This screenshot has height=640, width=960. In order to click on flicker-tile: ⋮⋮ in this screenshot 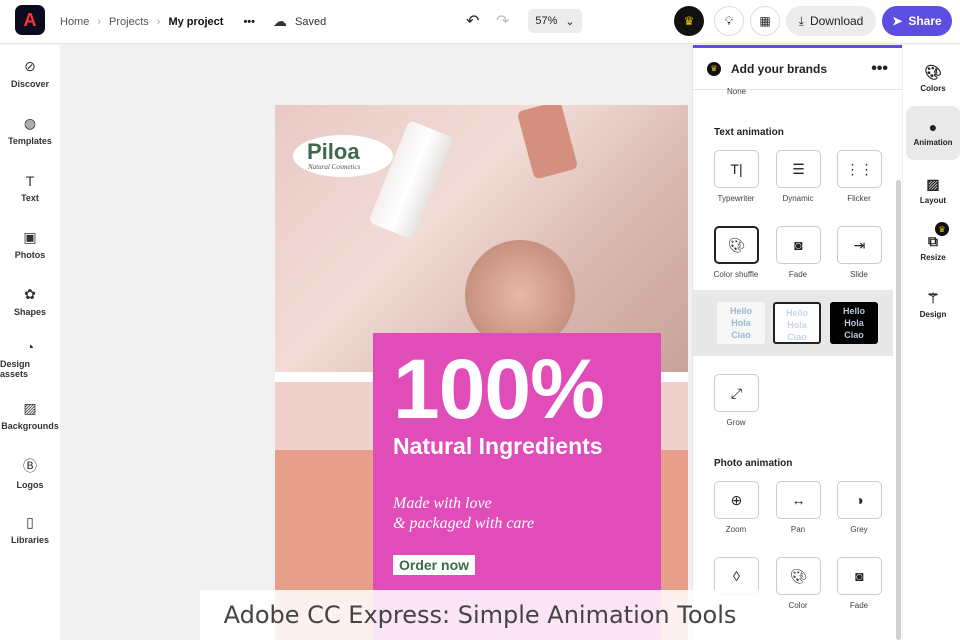, I will do `click(859, 169)`.